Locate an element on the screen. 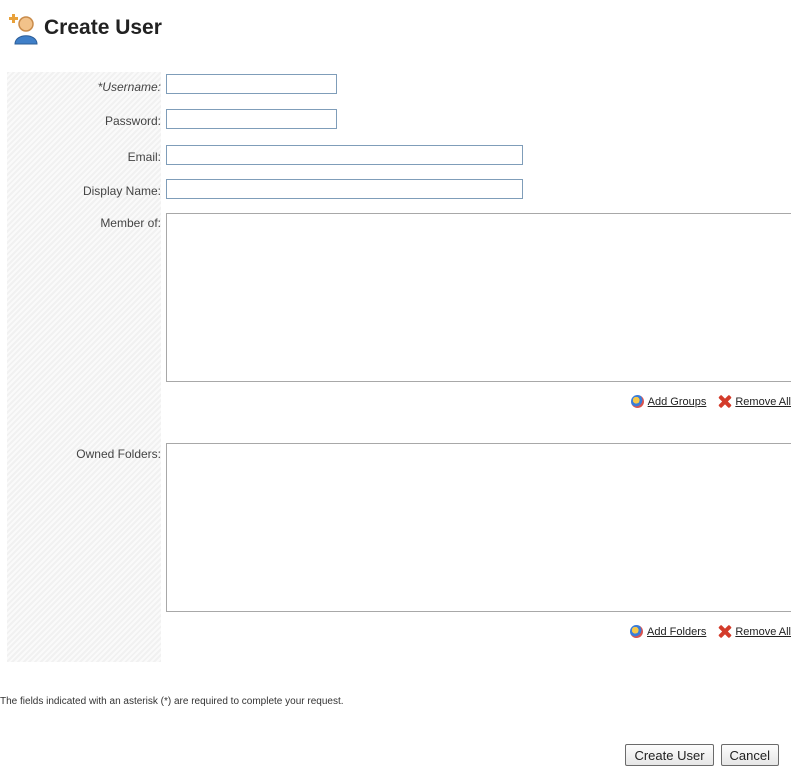  add-groups-link: Add Groups is located at coordinates (677, 402).